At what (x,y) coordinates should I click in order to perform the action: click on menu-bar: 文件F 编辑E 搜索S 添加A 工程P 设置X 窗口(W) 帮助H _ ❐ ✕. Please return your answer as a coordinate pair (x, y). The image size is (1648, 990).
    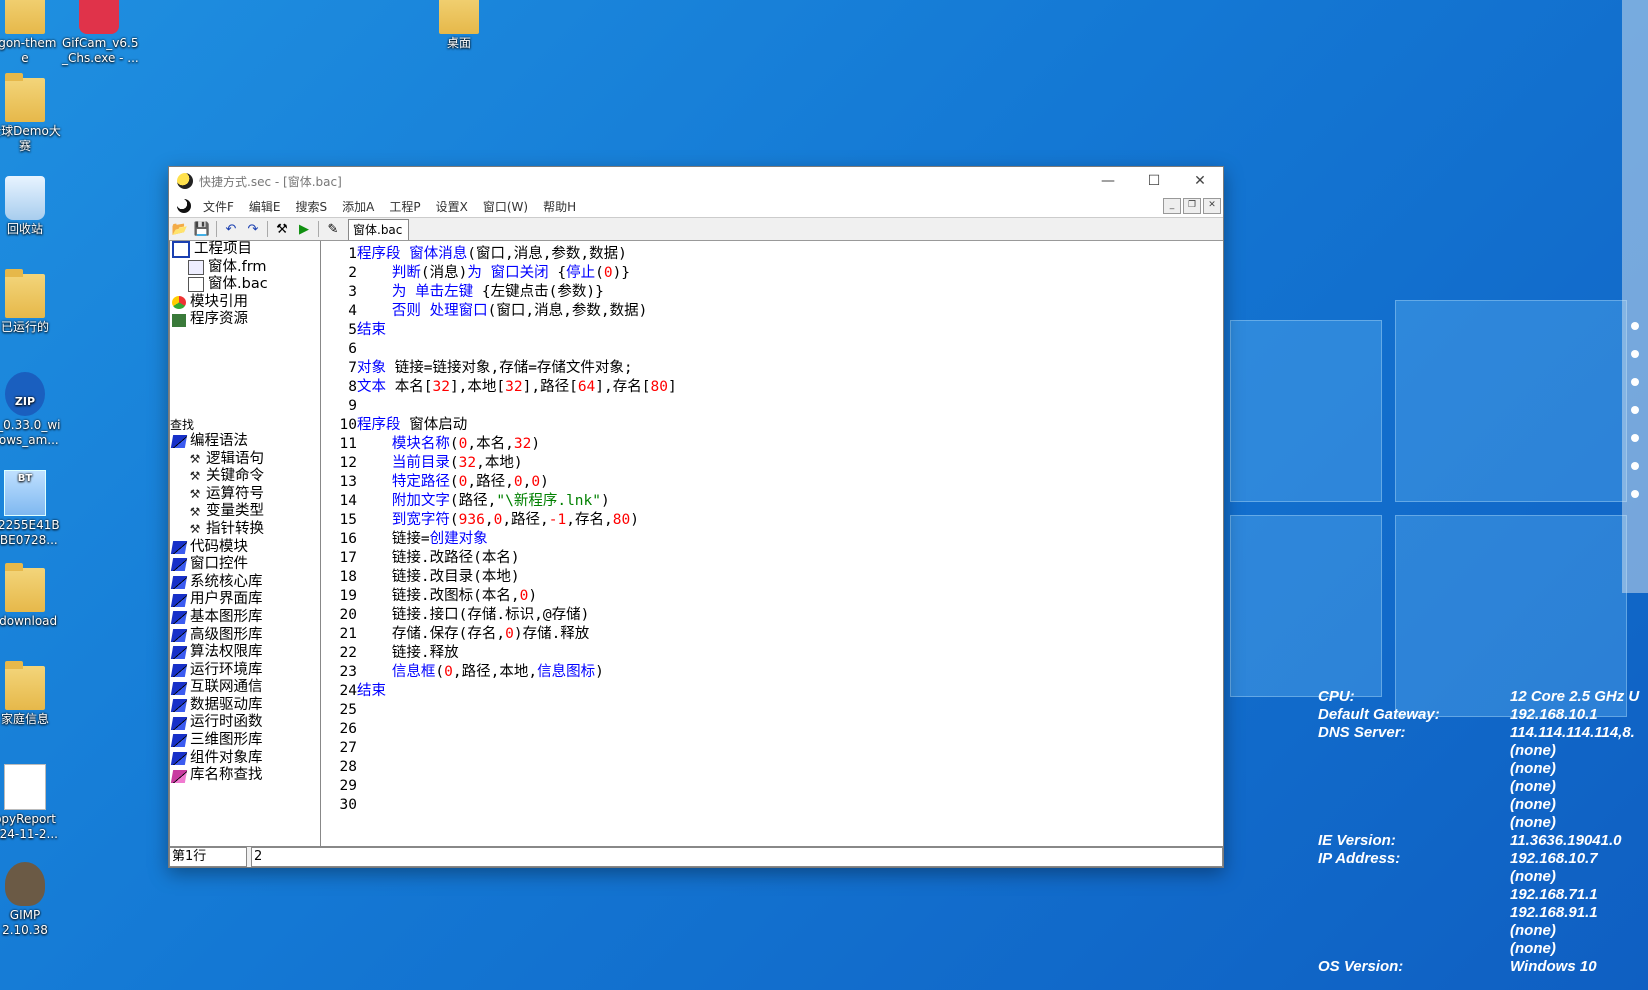
    Looking at the image, I should click on (696, 206).